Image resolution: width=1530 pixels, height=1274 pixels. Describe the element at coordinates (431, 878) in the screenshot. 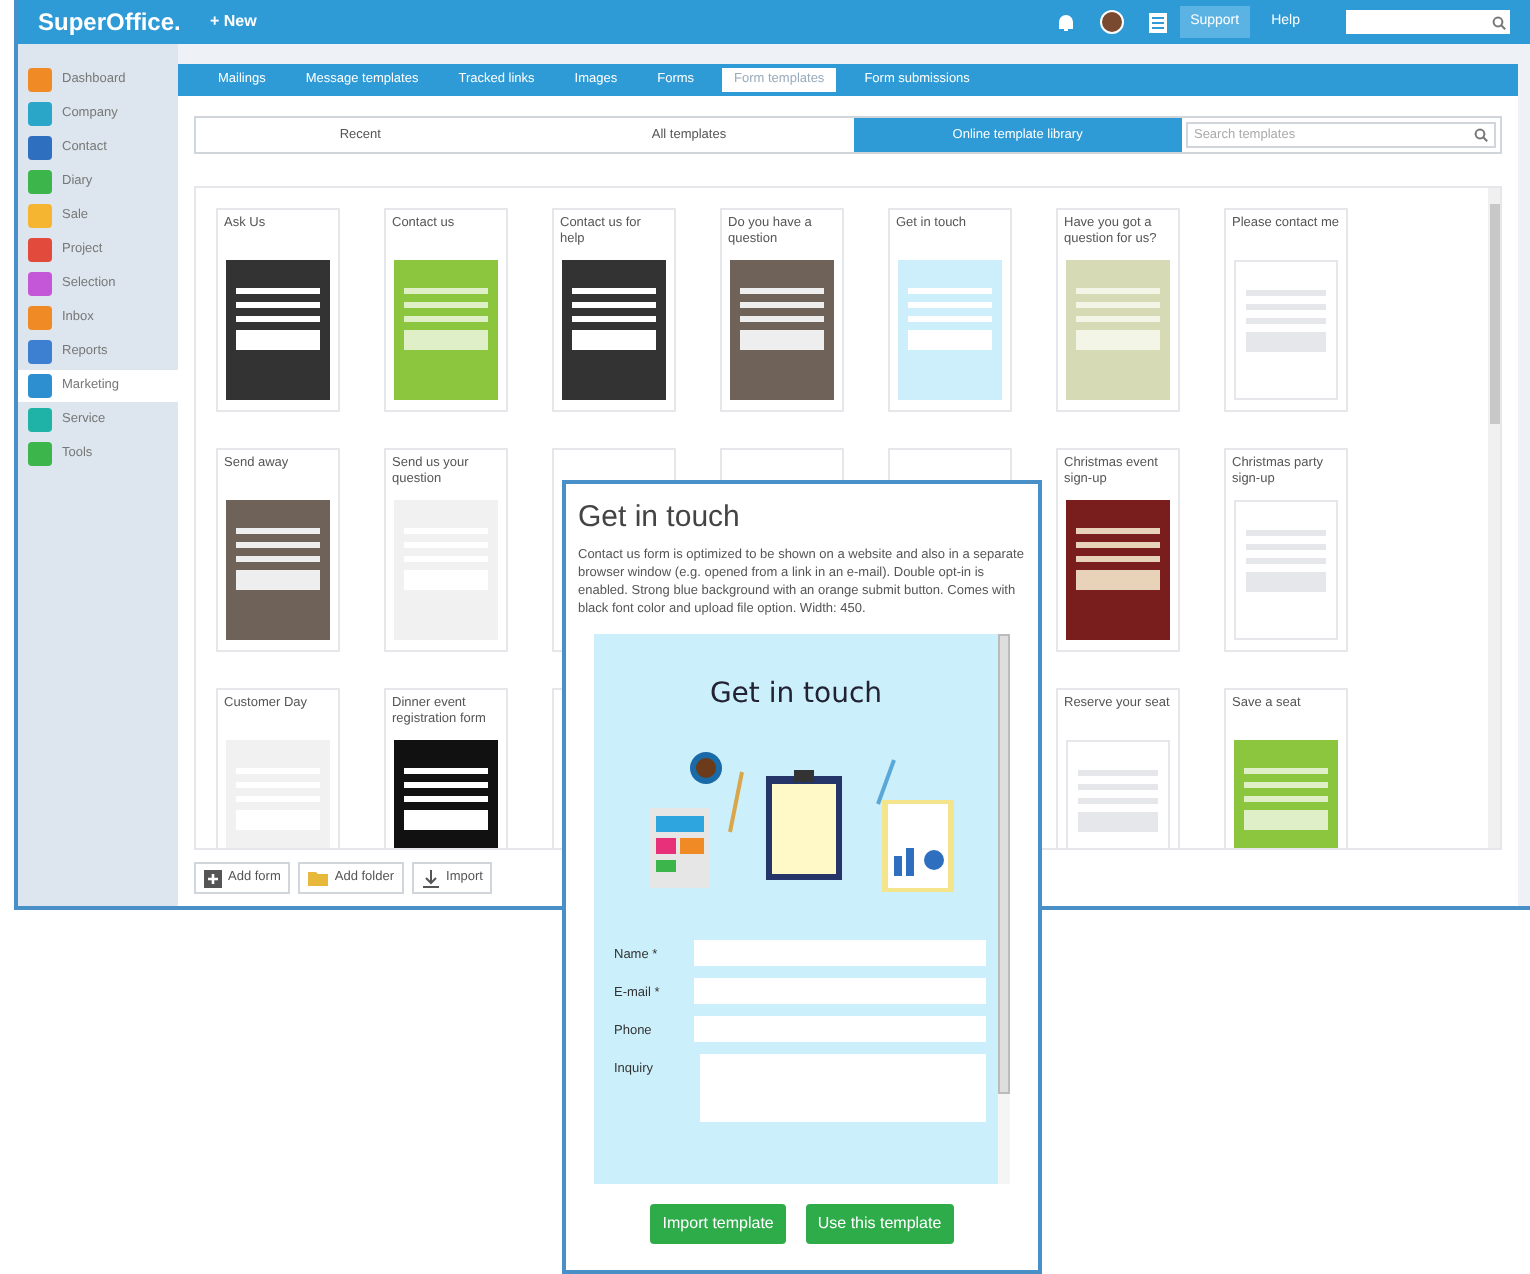

I see `download-icon` at that location.